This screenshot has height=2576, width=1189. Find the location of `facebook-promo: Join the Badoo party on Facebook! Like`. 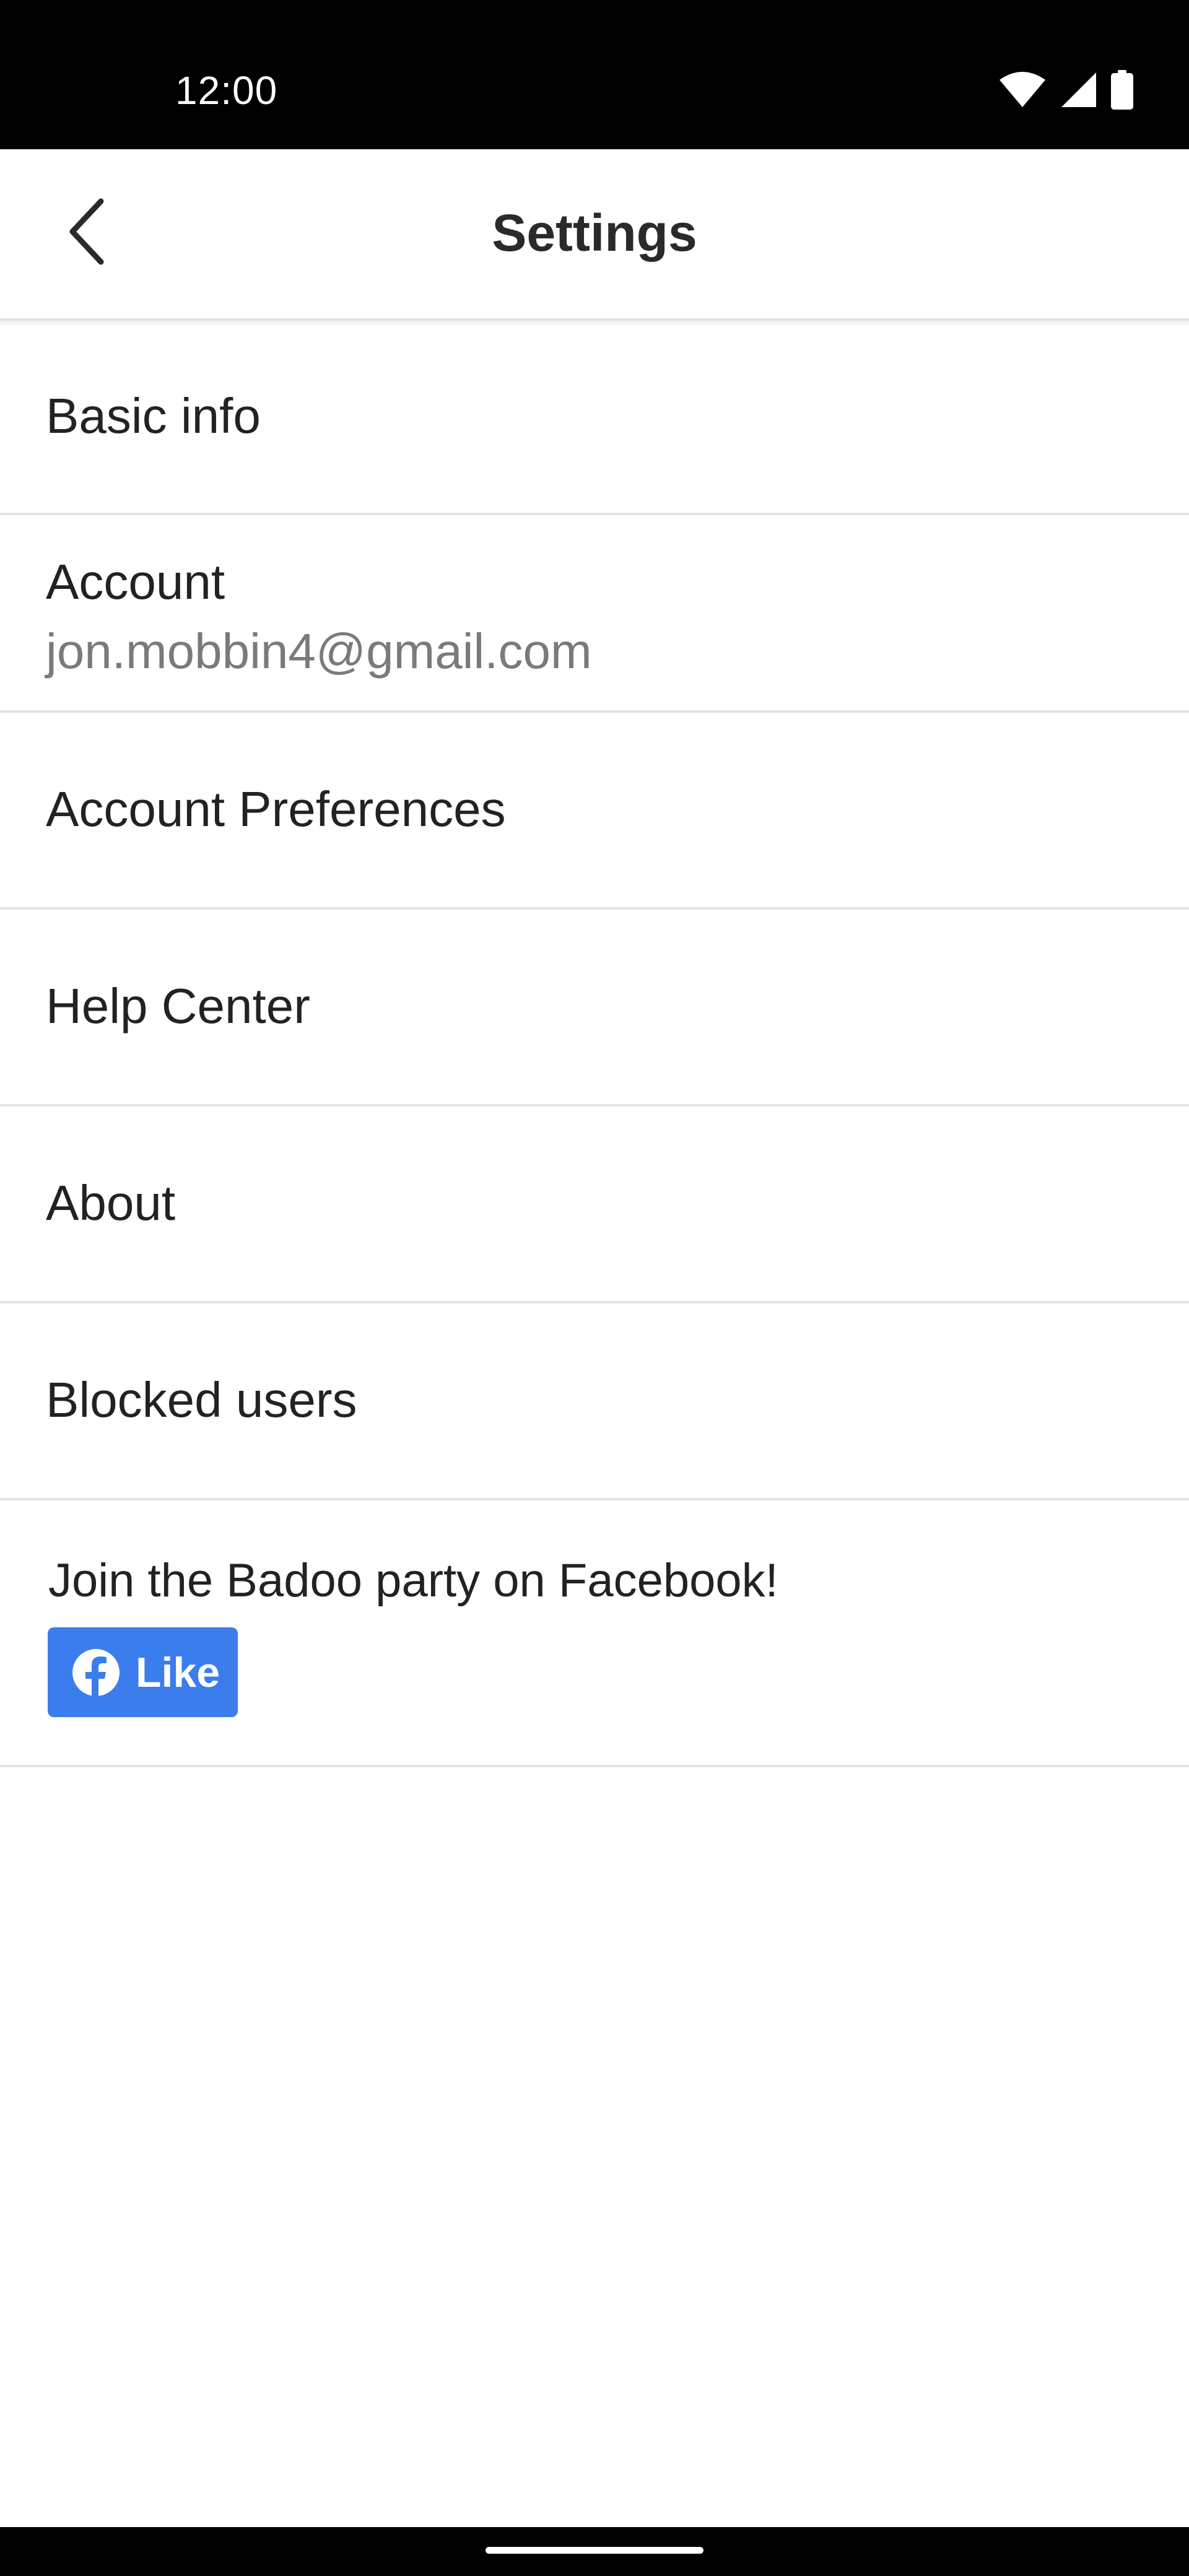

facebook-promo: Join the Badoo party on Facebook! Like is located at coordinates (594, 1633).